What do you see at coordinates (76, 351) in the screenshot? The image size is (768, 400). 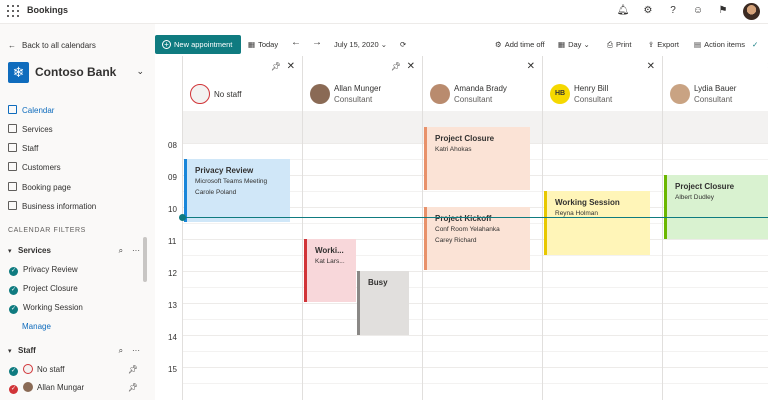 I see `staff-filter-header: ▾ Staff ⌕ ···` at bounding box center [76, 351].